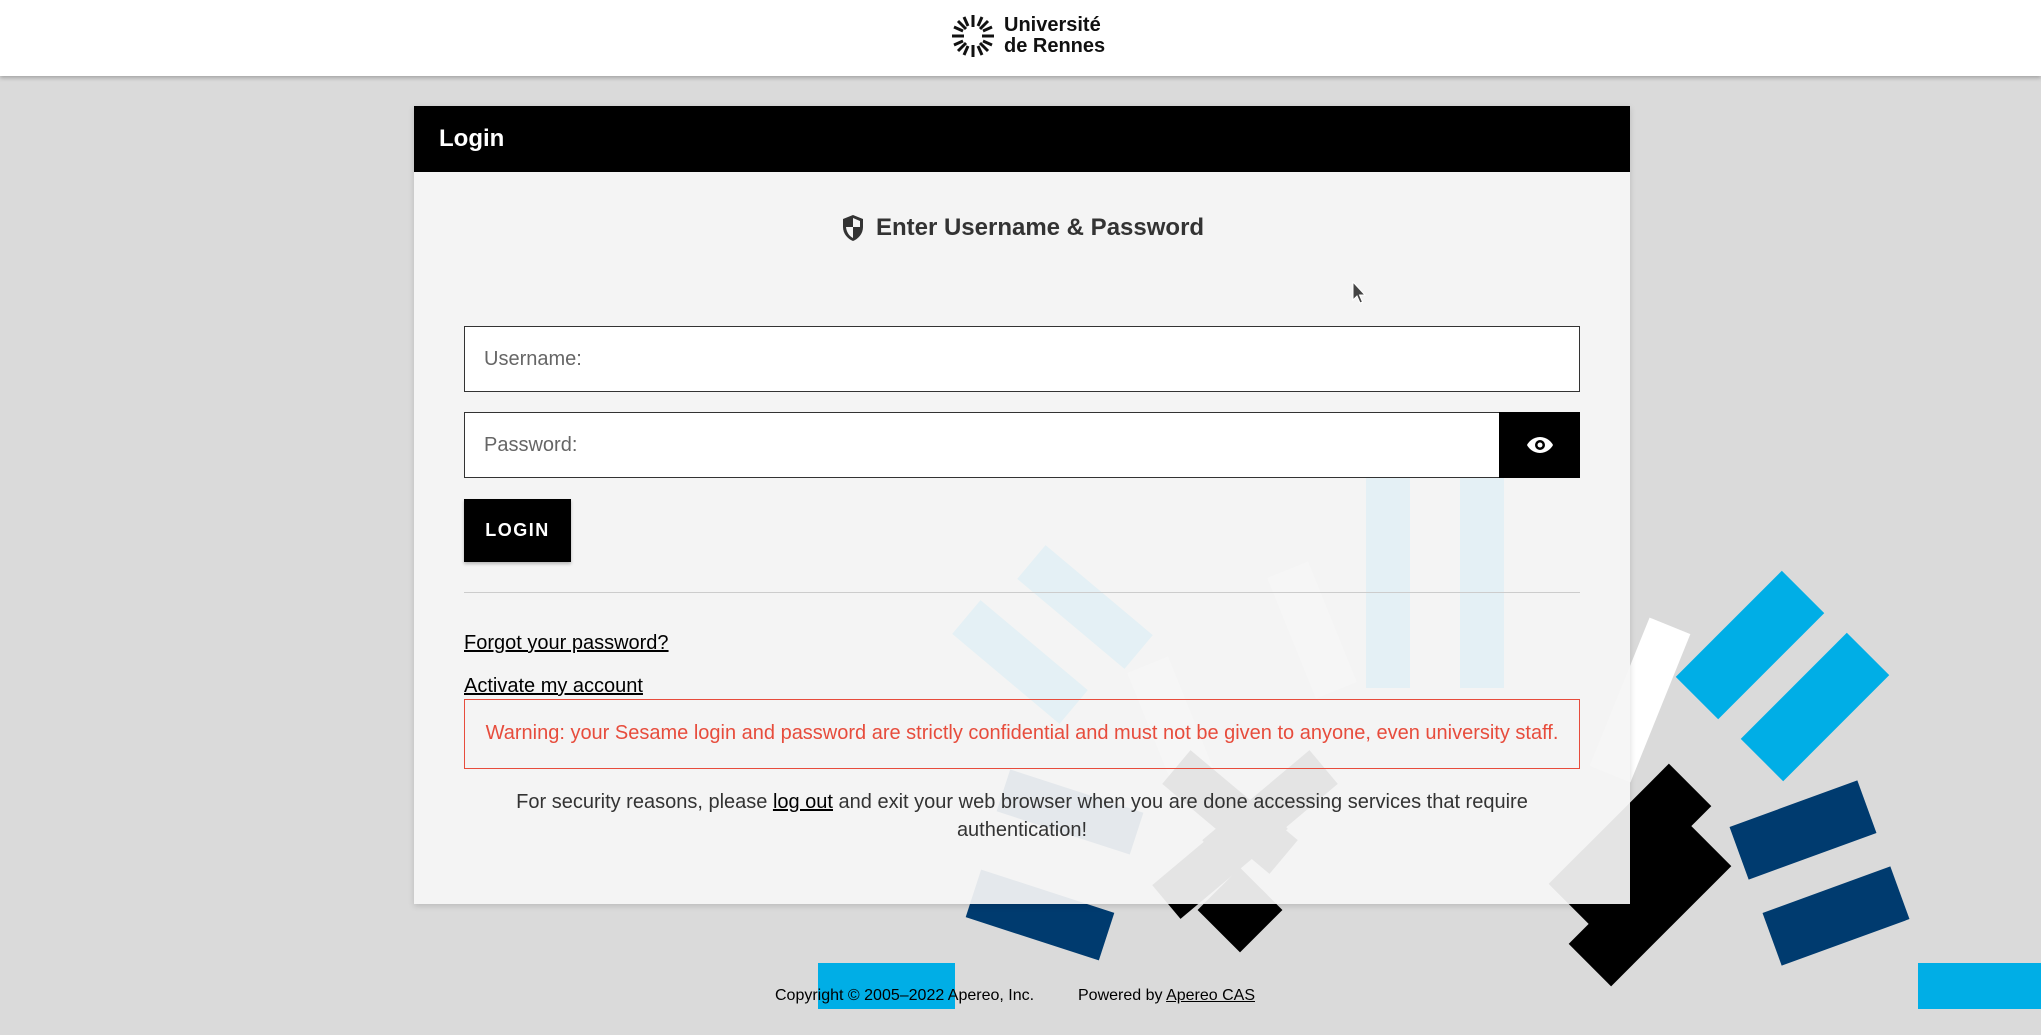 The width and height of the screenshot is (2041, 1035). I want to click on logout-link: log out, so click(803, 802).